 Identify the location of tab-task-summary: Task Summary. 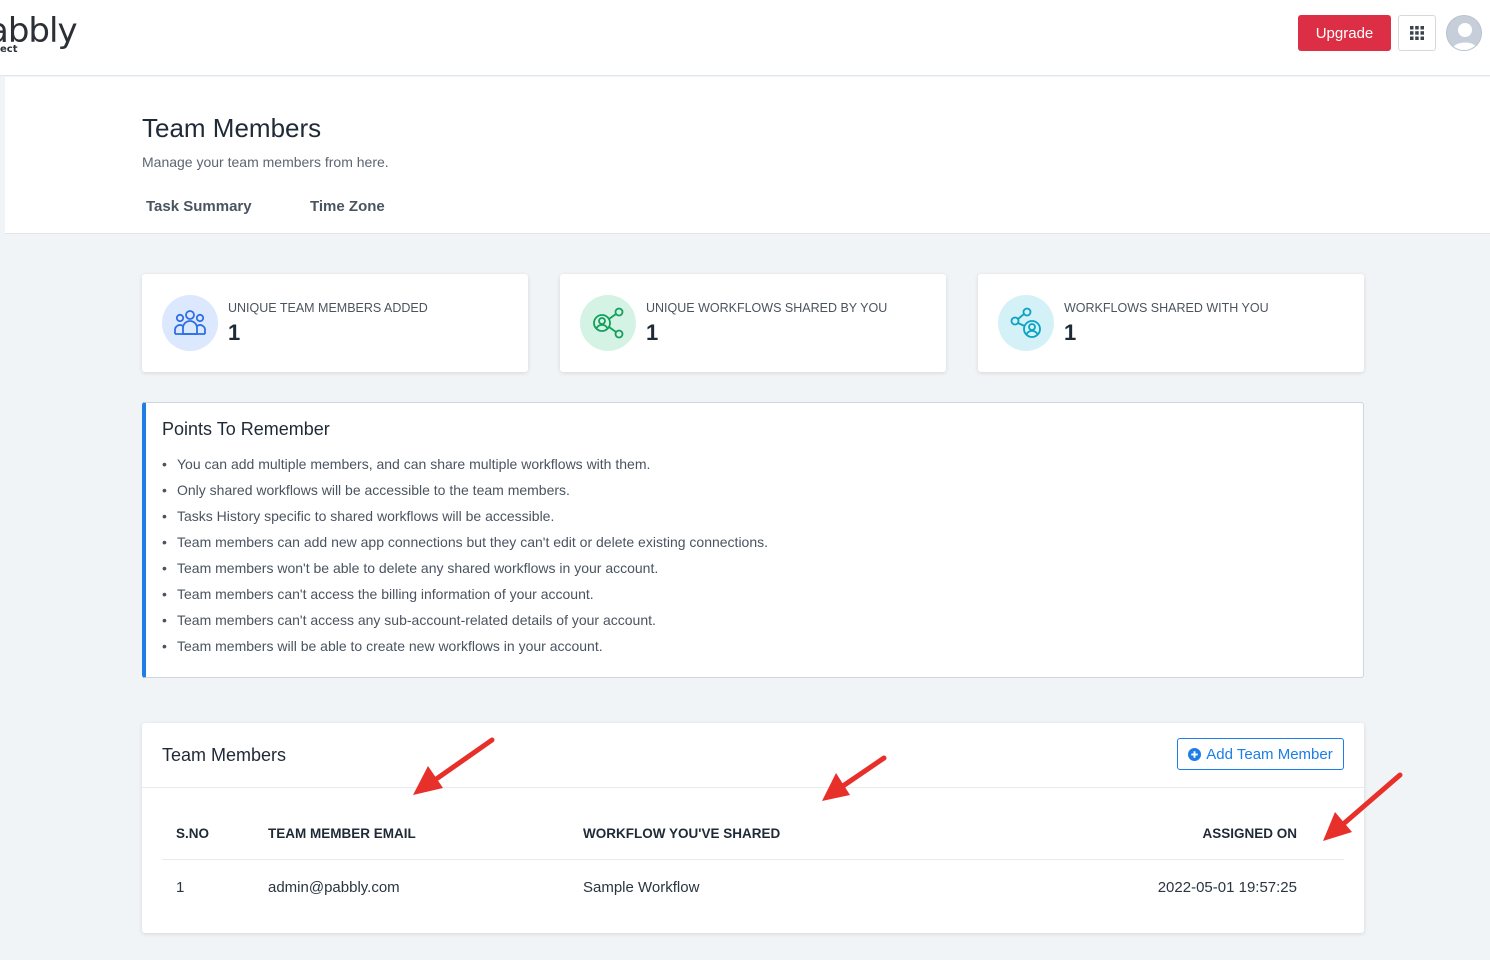
(199, 206).